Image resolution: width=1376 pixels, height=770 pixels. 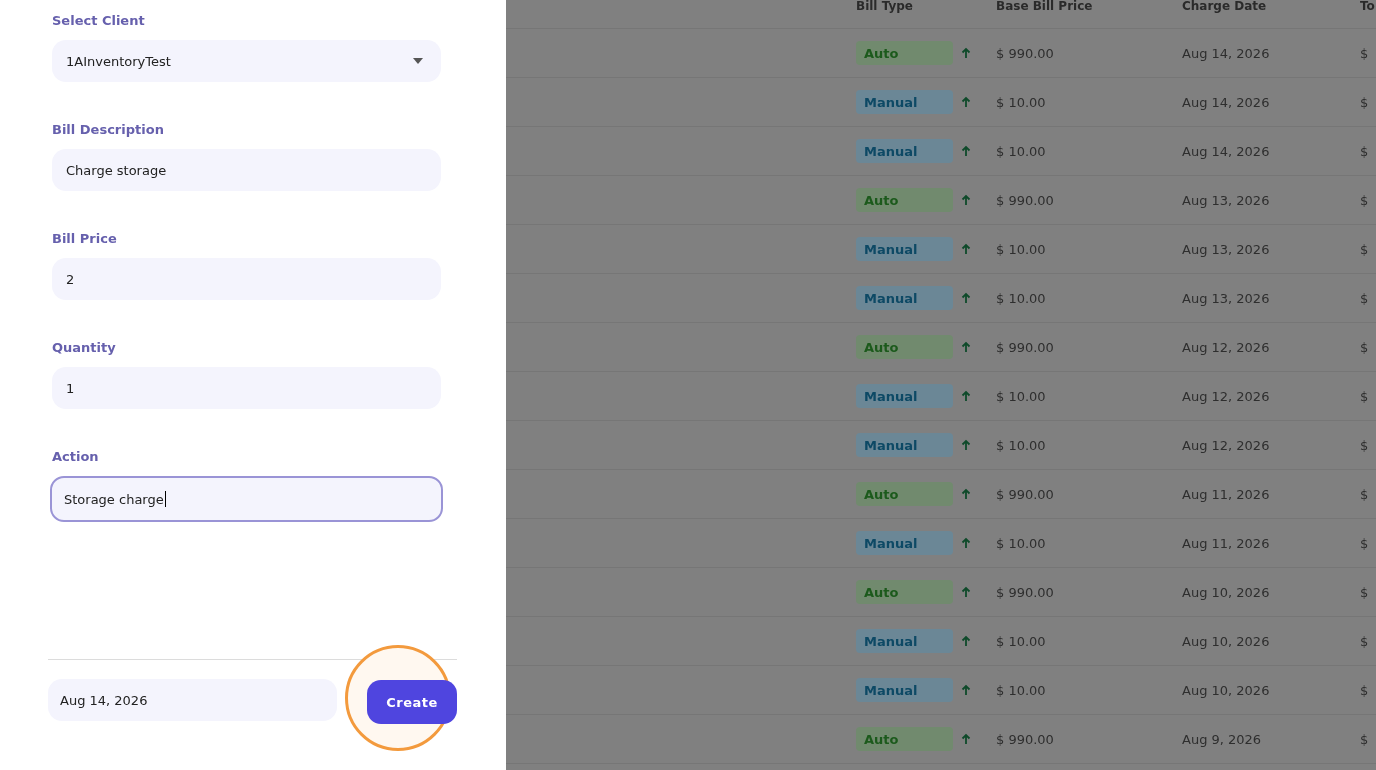 I want to click on column-header: Bill Type, so click(x=885, y=6).